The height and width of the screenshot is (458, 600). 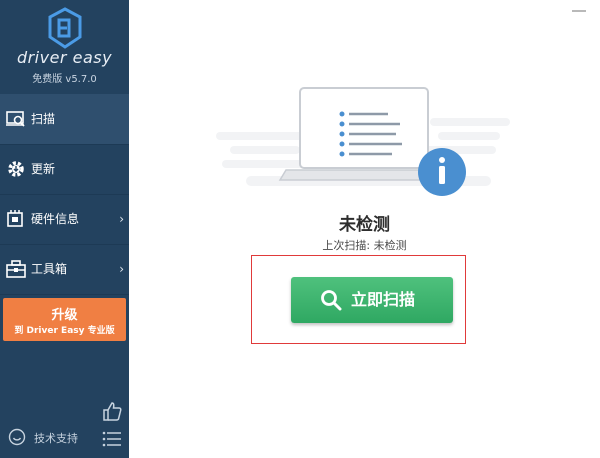 I want to click on sidebar-item-toolbox: 工具箱 ›, so click(x=64, y=269).